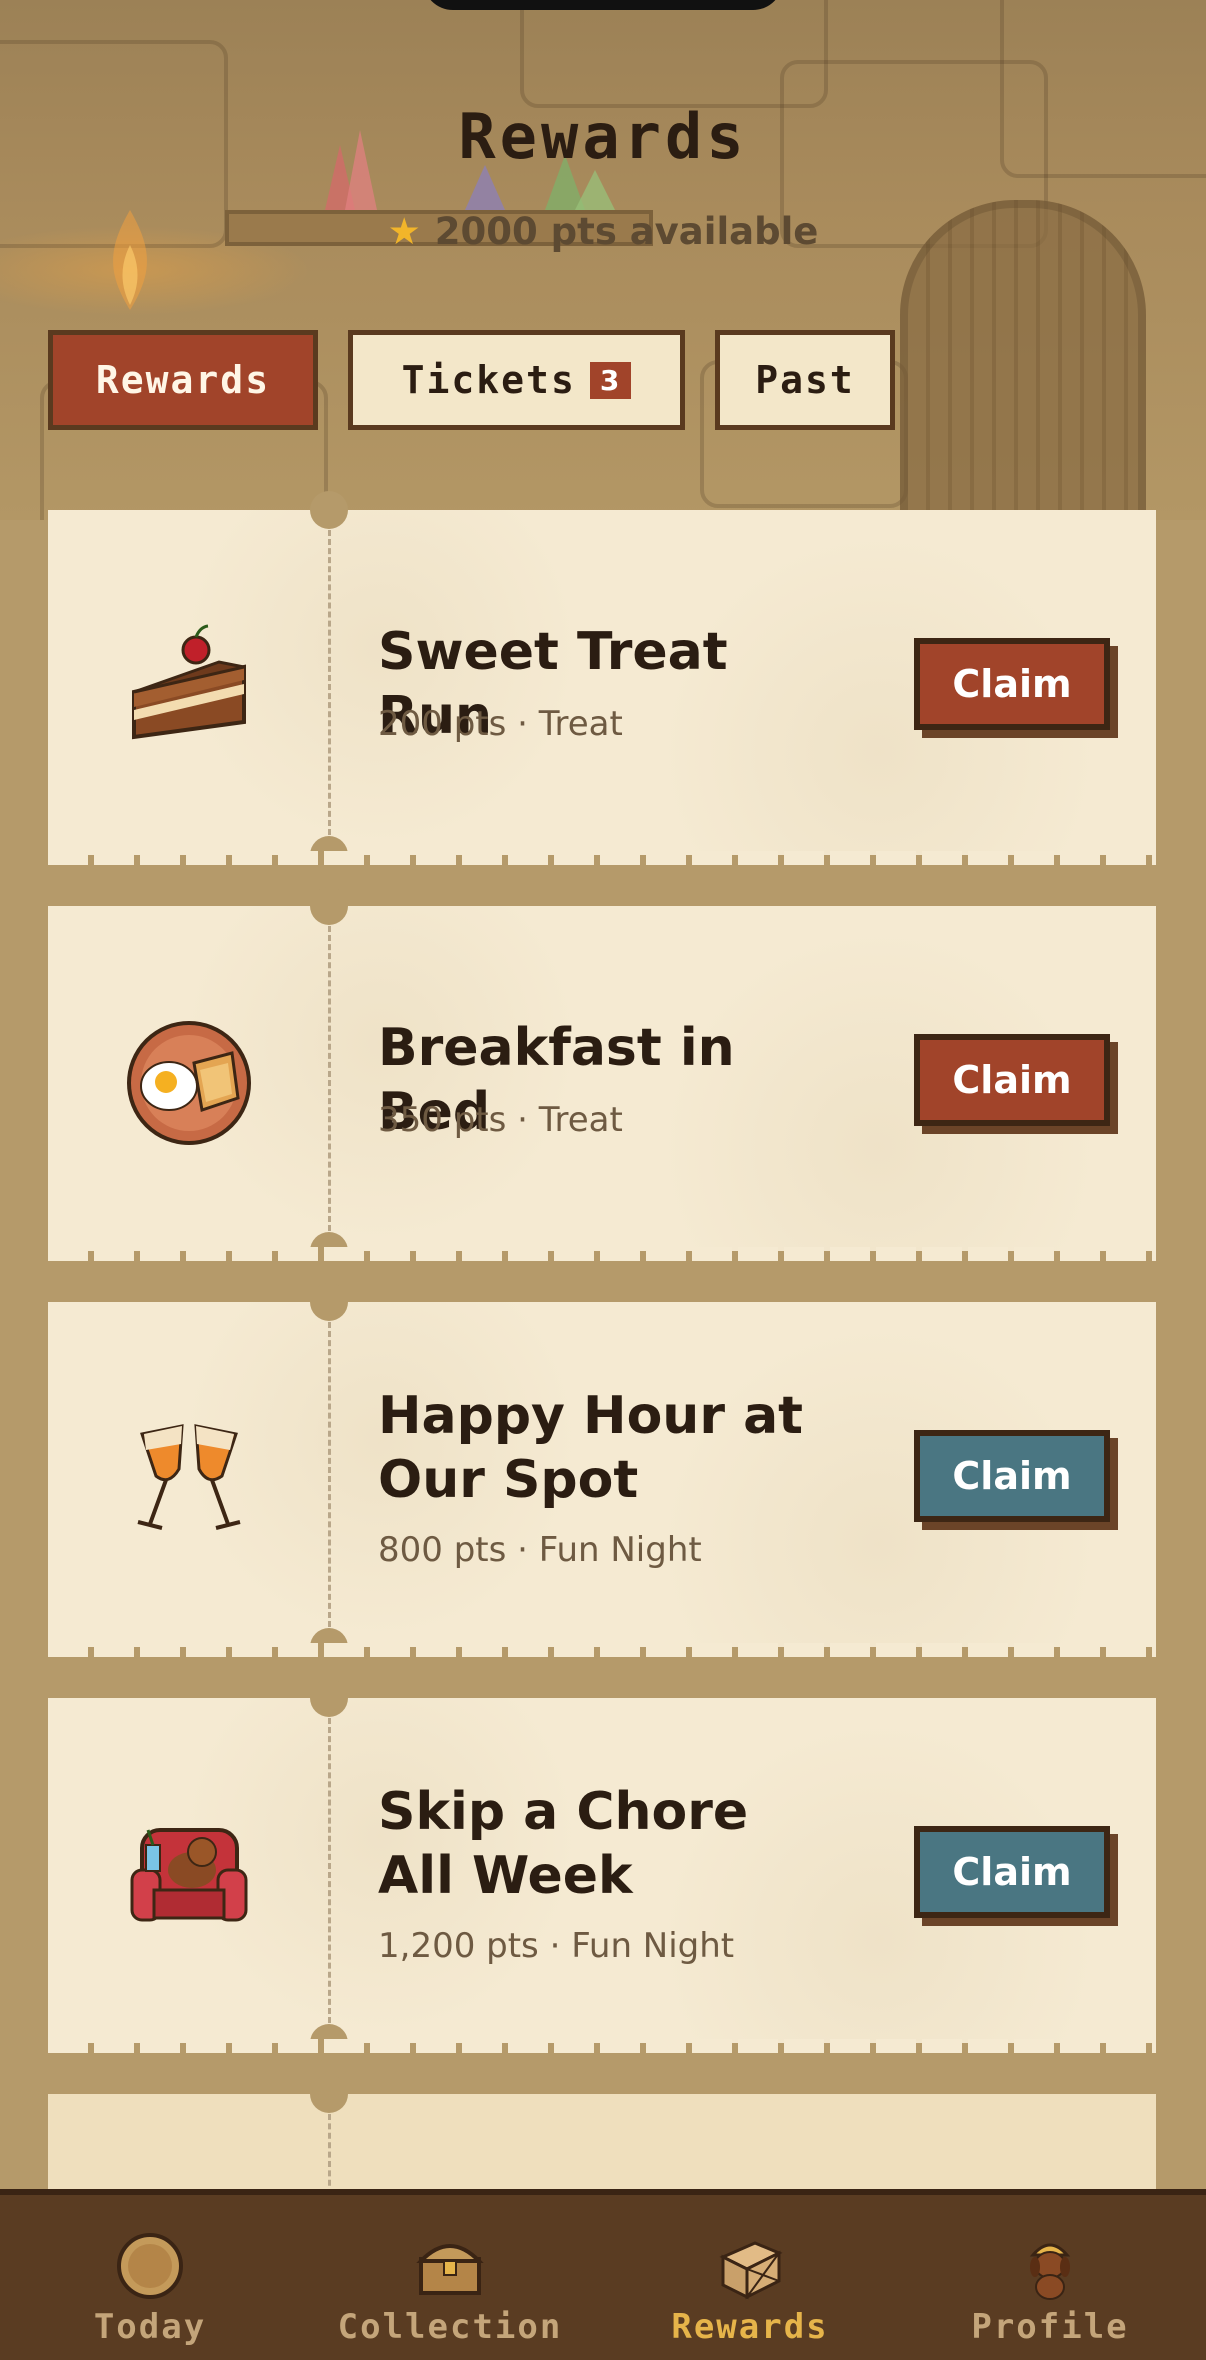 This screenshot has height=2360, width=1206. I want to click on tab-past-label: Past, so click(805, 380).